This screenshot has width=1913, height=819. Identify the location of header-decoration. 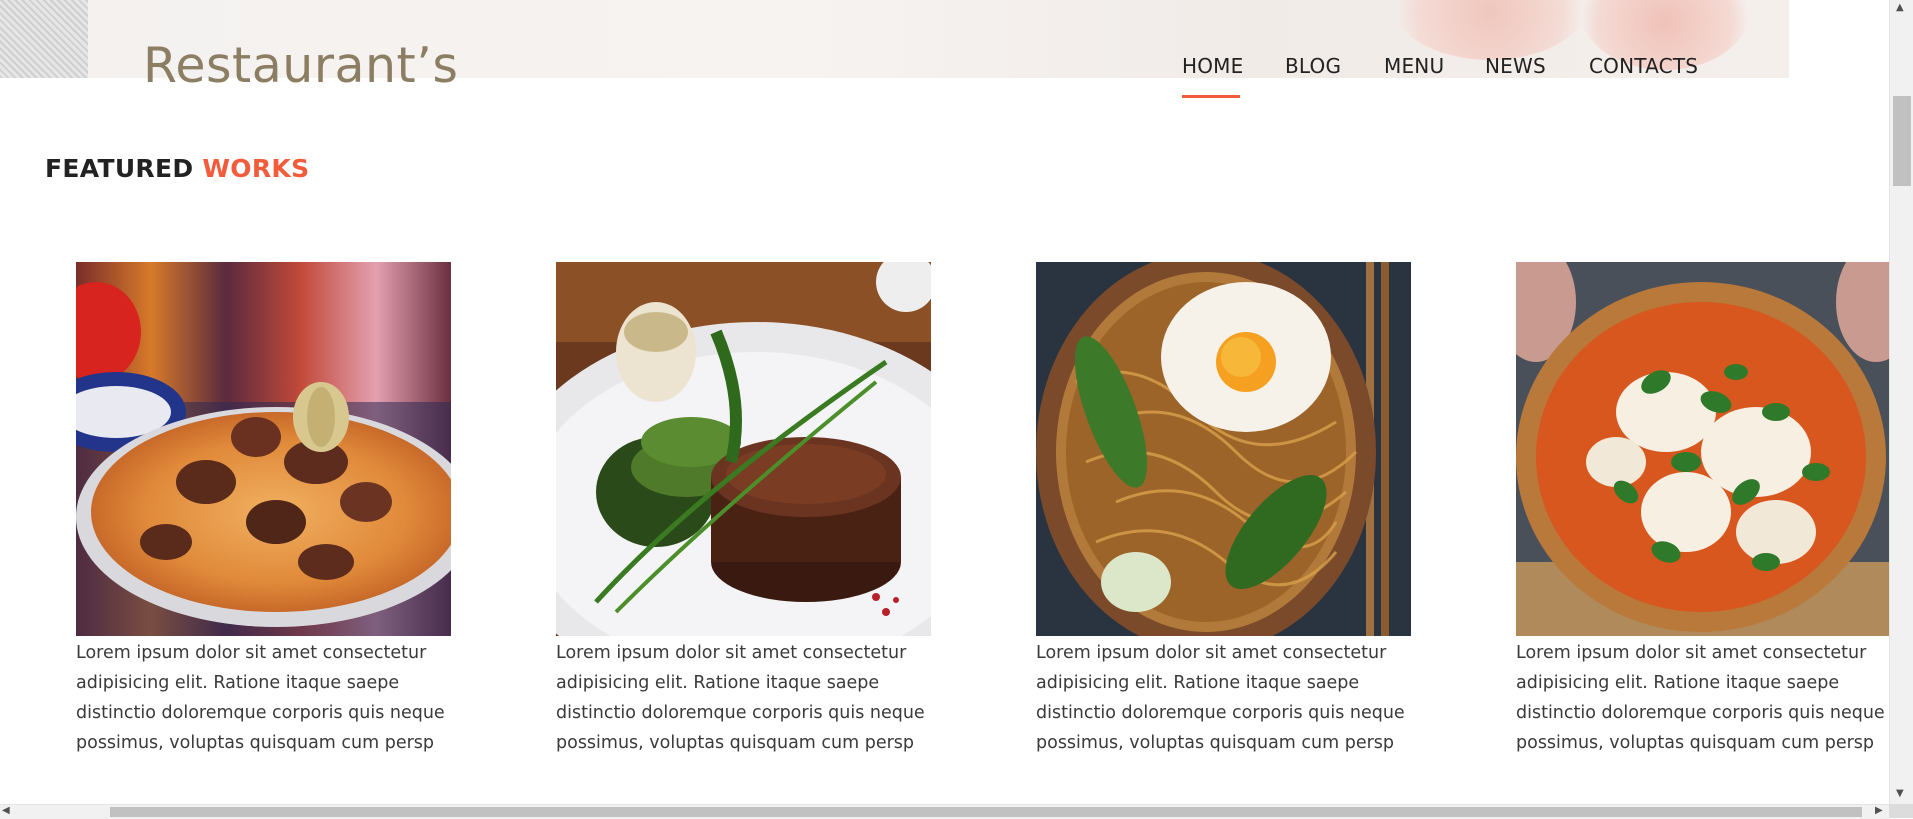
(44, 39).